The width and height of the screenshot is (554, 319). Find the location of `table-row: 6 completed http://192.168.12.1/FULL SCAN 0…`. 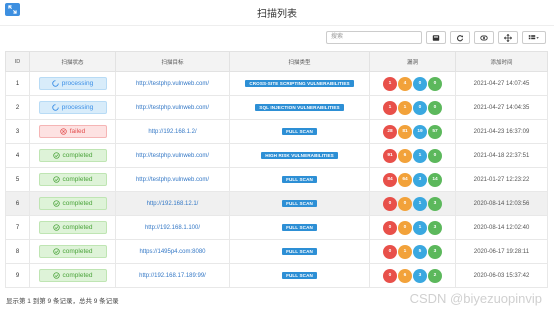

table-row: 6 completed http://192.168.12.1/FULL SCAN 0… is located at coordinates (276, 203).